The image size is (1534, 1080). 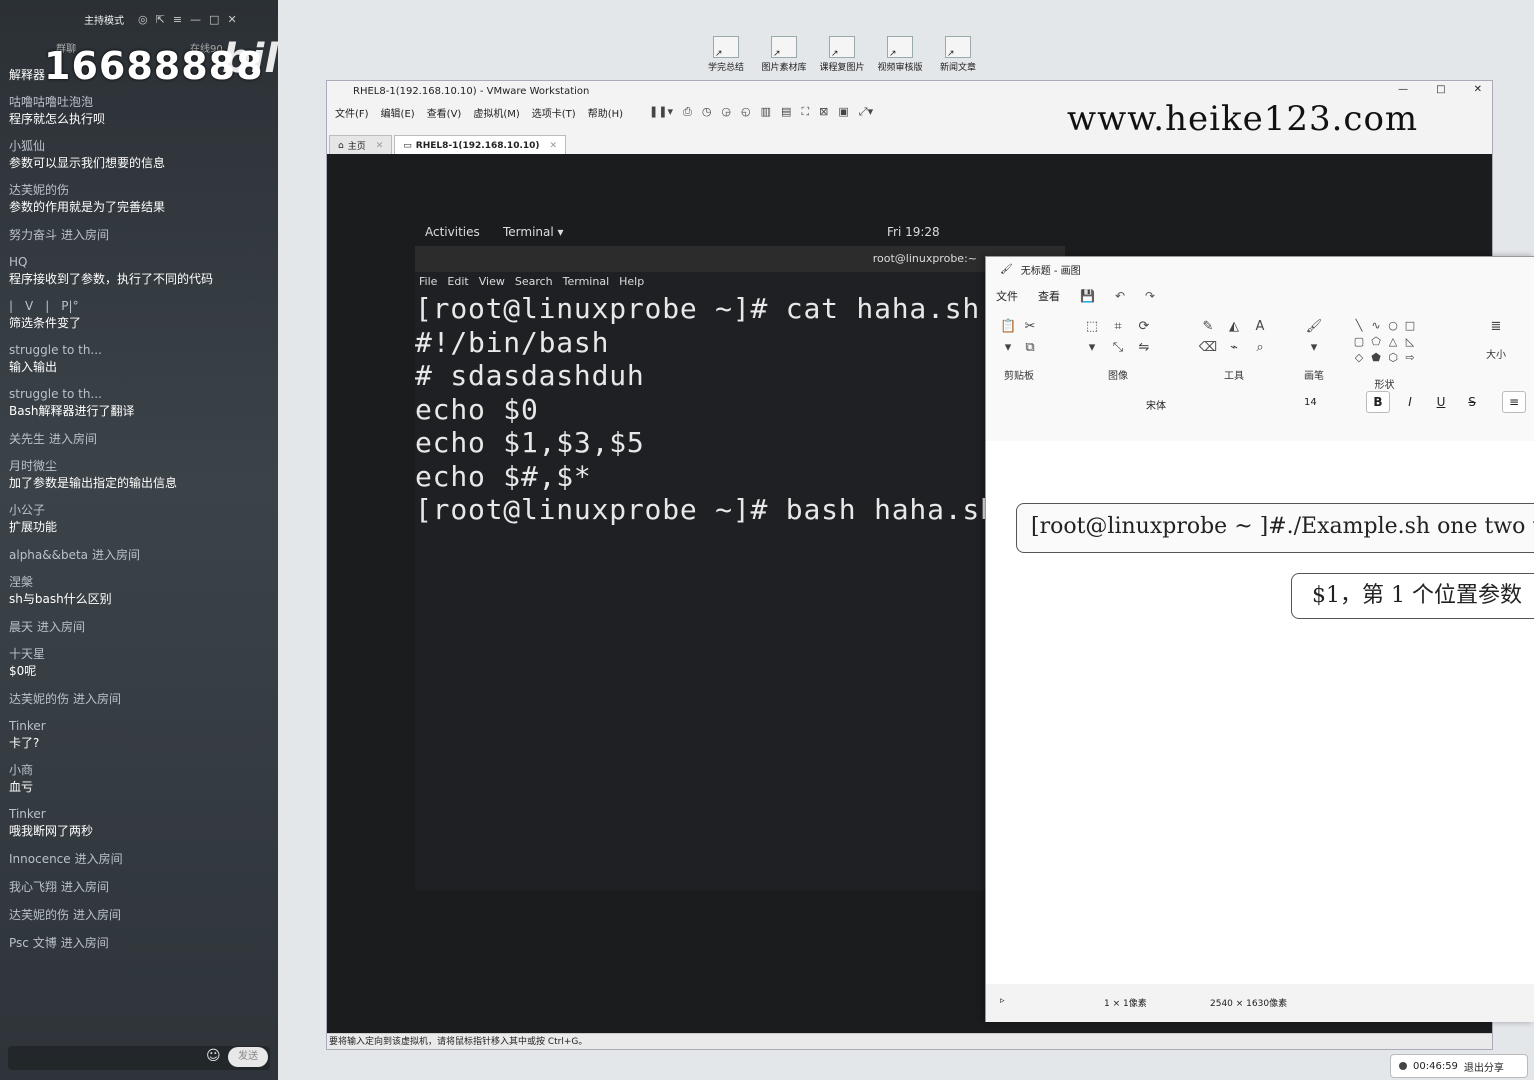 I want to click on triangle-shape-icon: △, so click(x=1393, y=341).